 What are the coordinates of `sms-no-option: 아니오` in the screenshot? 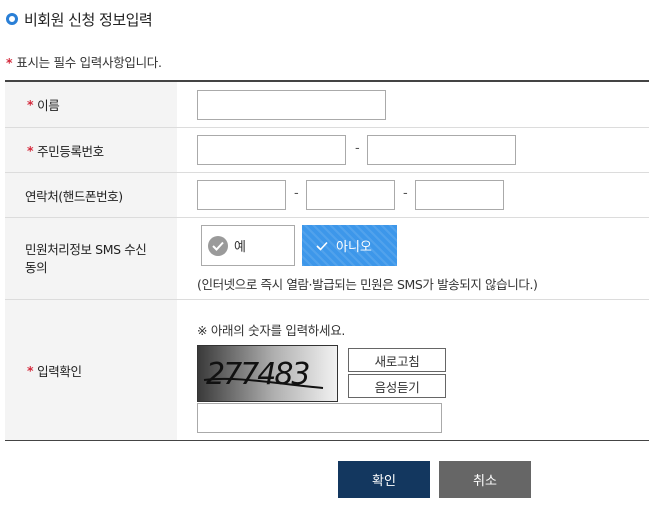 It's located at (349, 245).